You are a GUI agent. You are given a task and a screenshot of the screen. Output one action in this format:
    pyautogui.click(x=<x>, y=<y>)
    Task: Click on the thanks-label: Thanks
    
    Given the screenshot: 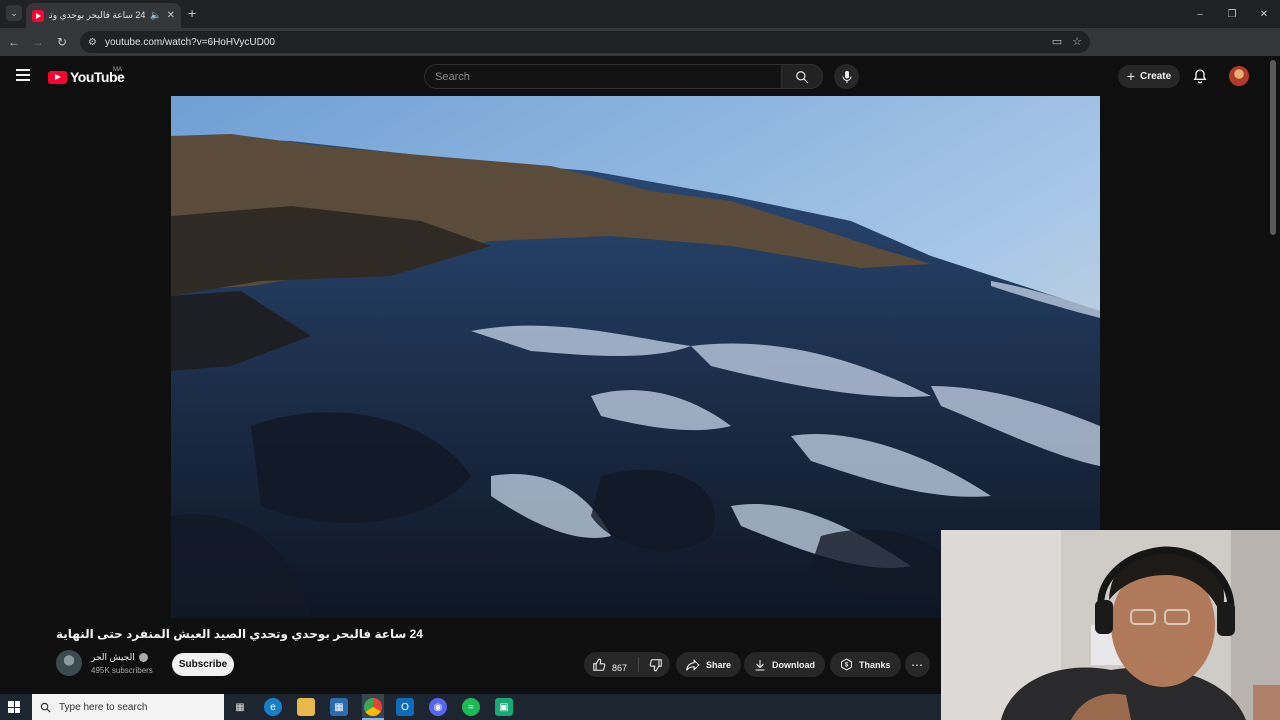 What is the action you would take?
    pyautogui.click(x=875, y=664)
    